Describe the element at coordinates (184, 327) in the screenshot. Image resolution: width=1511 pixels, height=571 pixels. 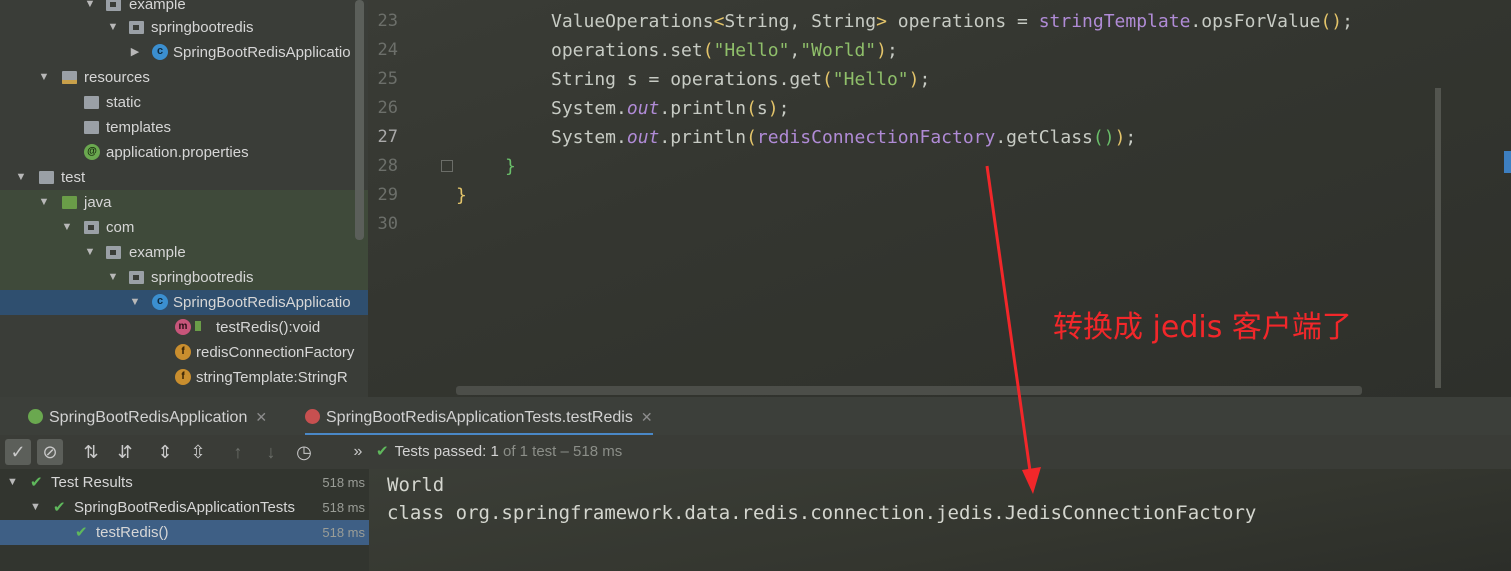
I see `tree-item-test-redis-method: testRedis():void` at that location.